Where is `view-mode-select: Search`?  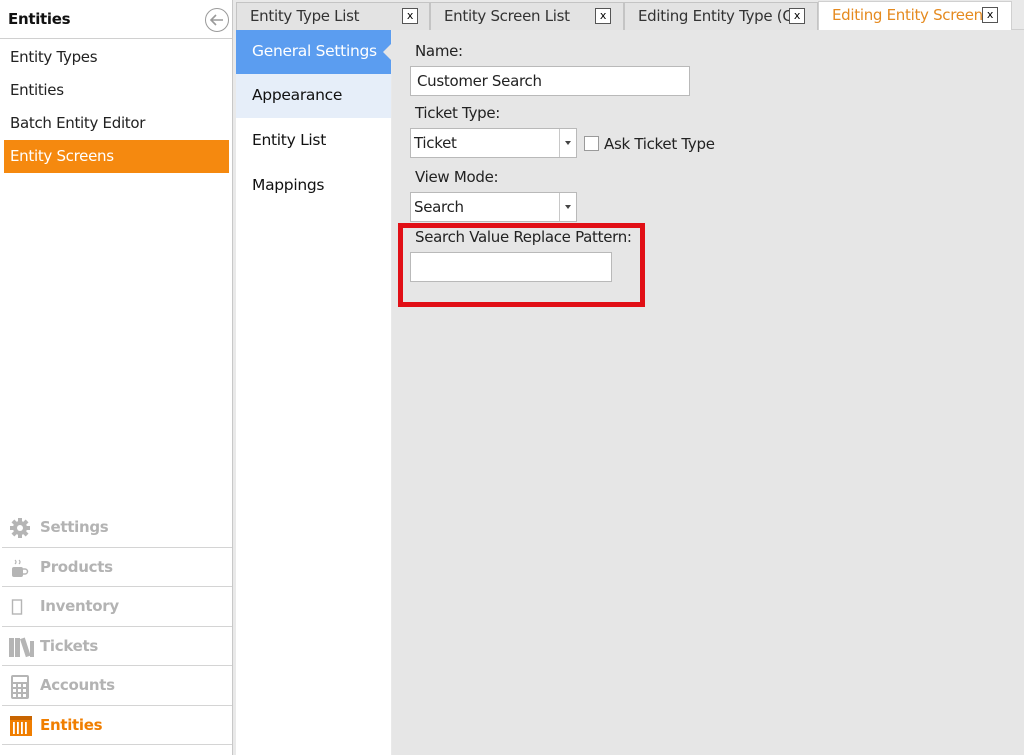
view-mode-select: Search is located at coordinates (493, 207).